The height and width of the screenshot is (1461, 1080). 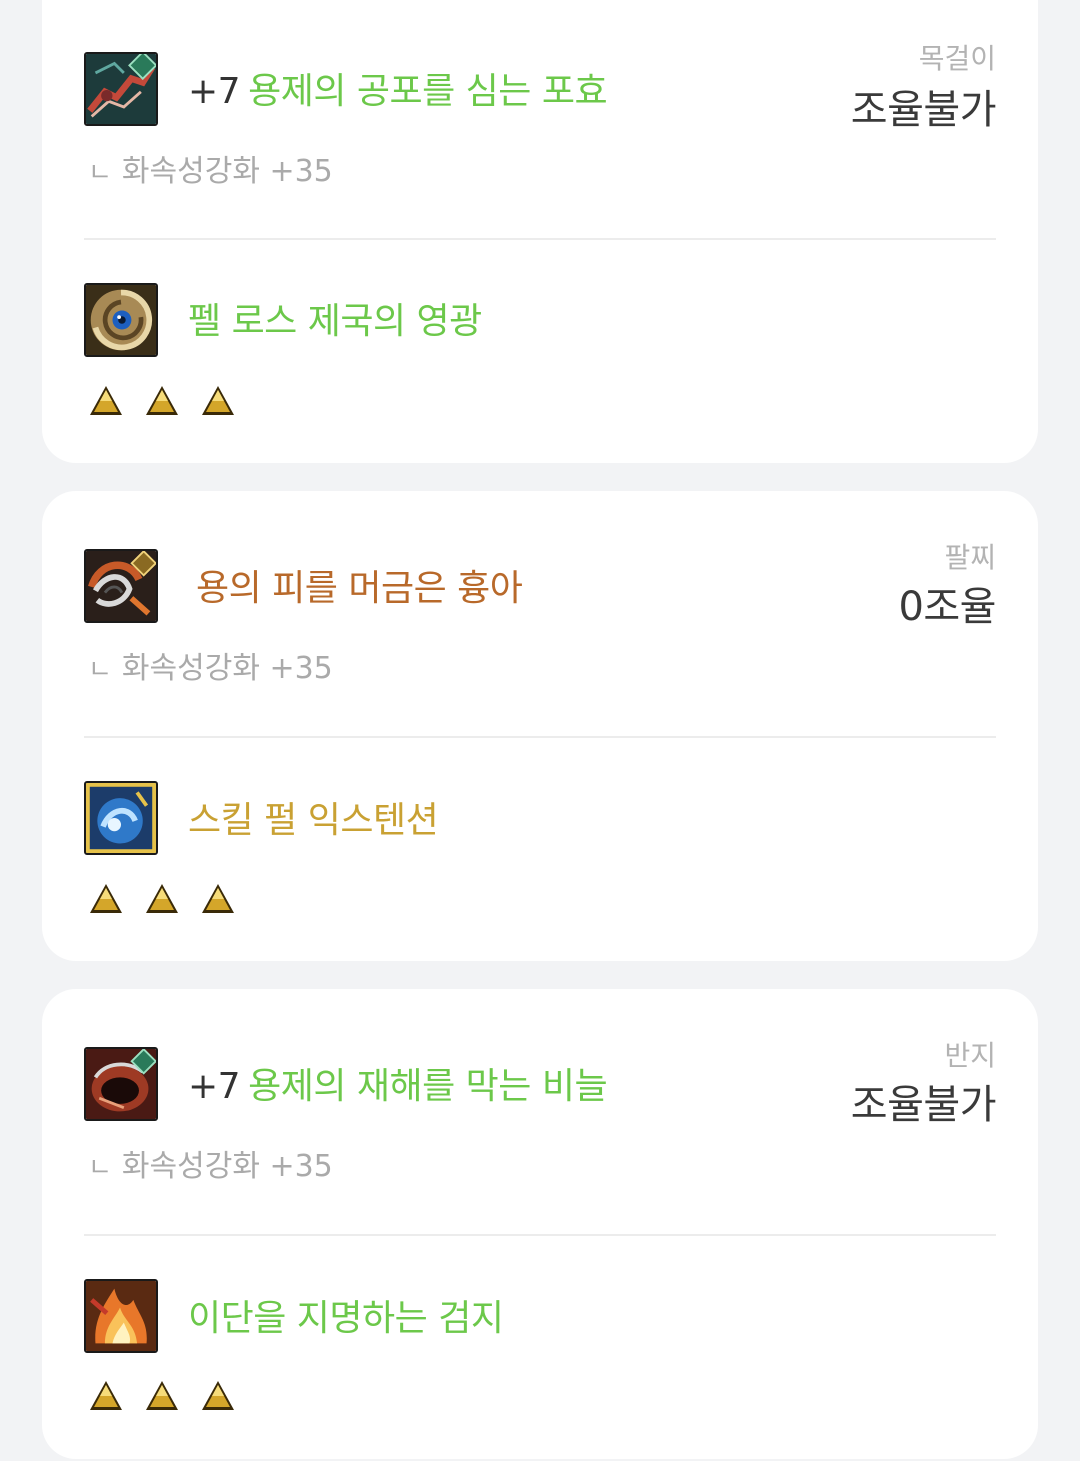 I want to click on item-name: +7 용제의 공포를 심는 포효, so click(x=398, y=92).